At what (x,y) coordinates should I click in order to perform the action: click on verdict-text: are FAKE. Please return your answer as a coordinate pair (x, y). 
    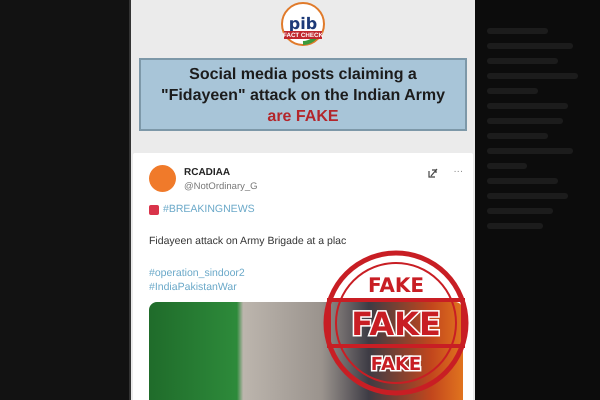
    Looking at the image, I should click on (303, 117).